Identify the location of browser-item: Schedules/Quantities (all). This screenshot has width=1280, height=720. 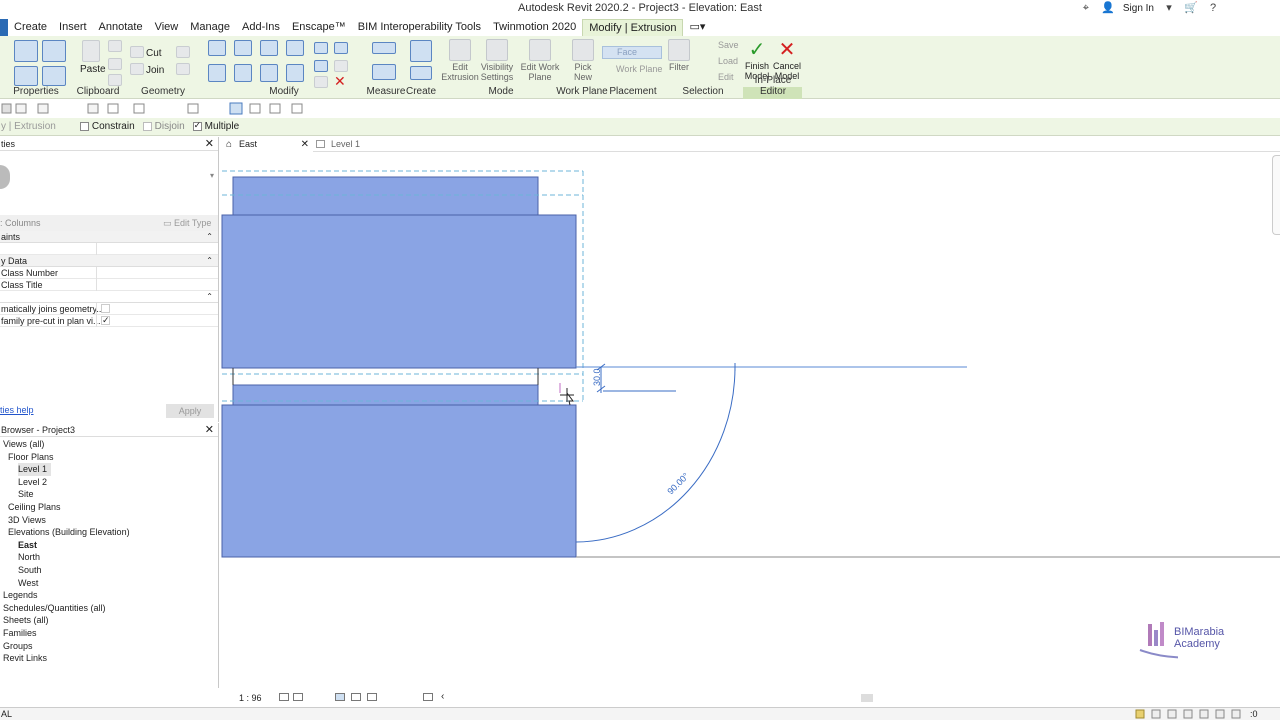
(109, 608).